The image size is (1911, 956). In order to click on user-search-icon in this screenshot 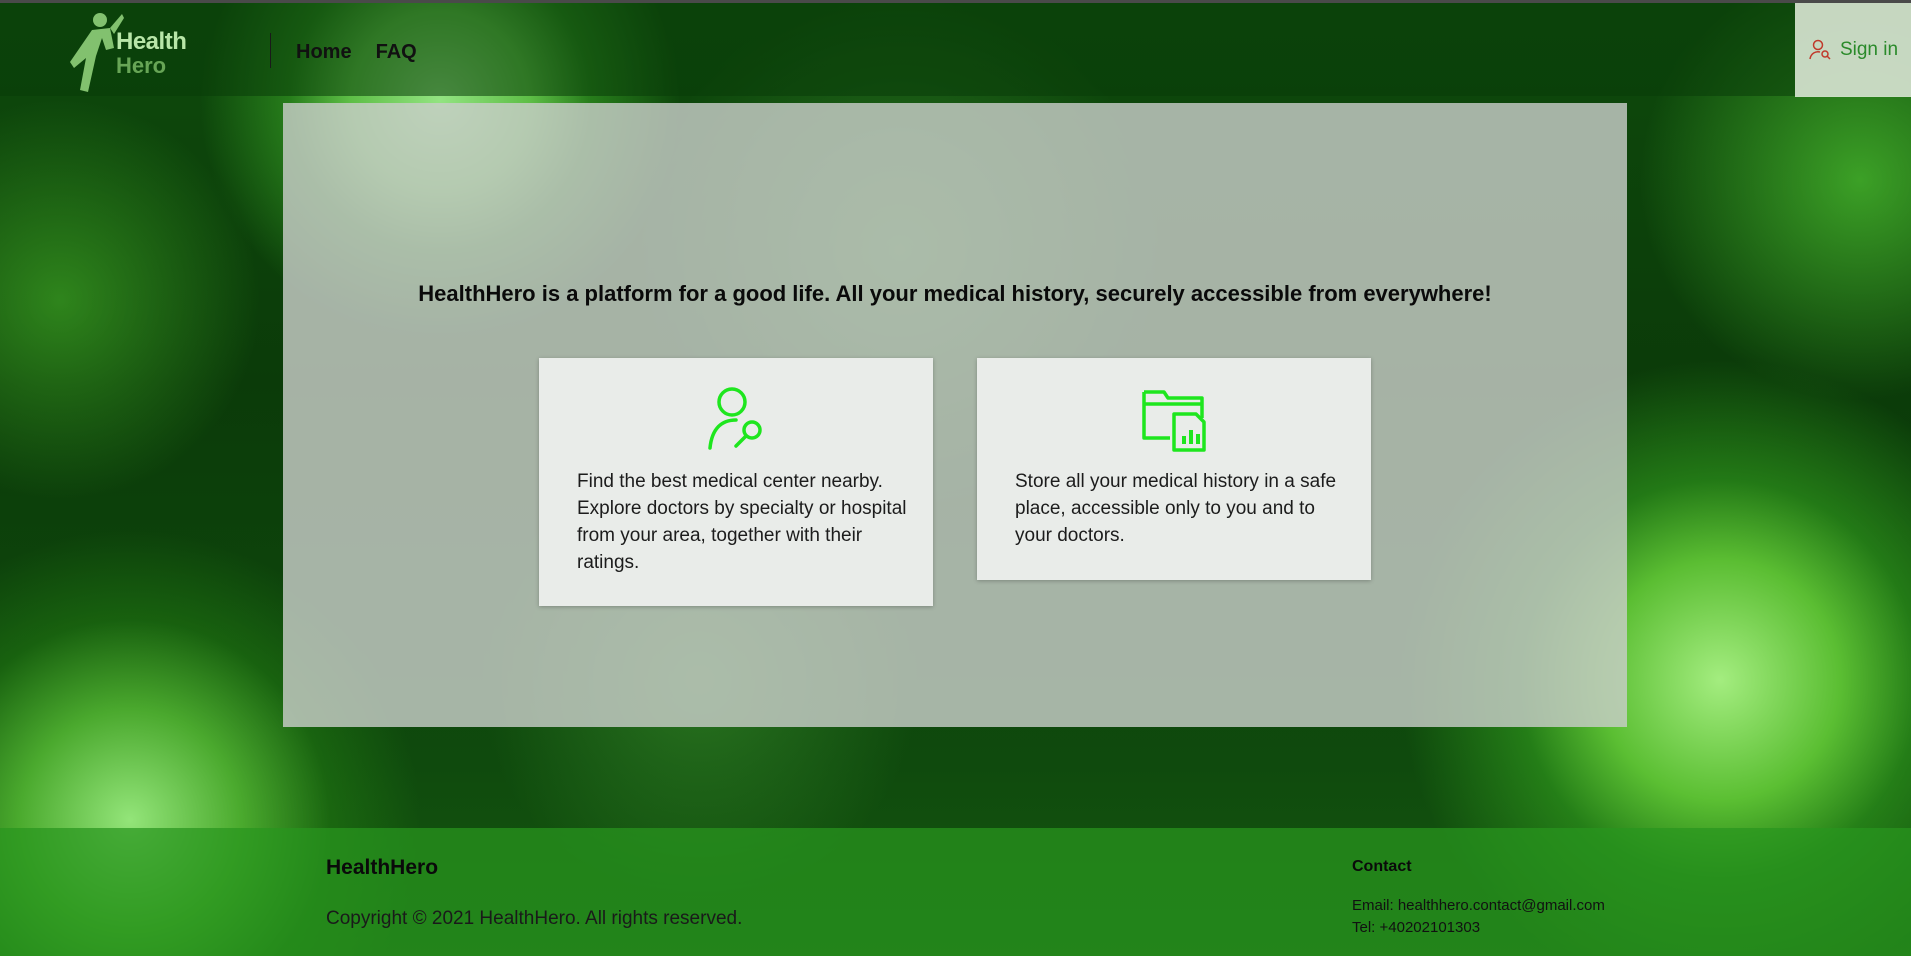, I will do `click(735, 418)`.